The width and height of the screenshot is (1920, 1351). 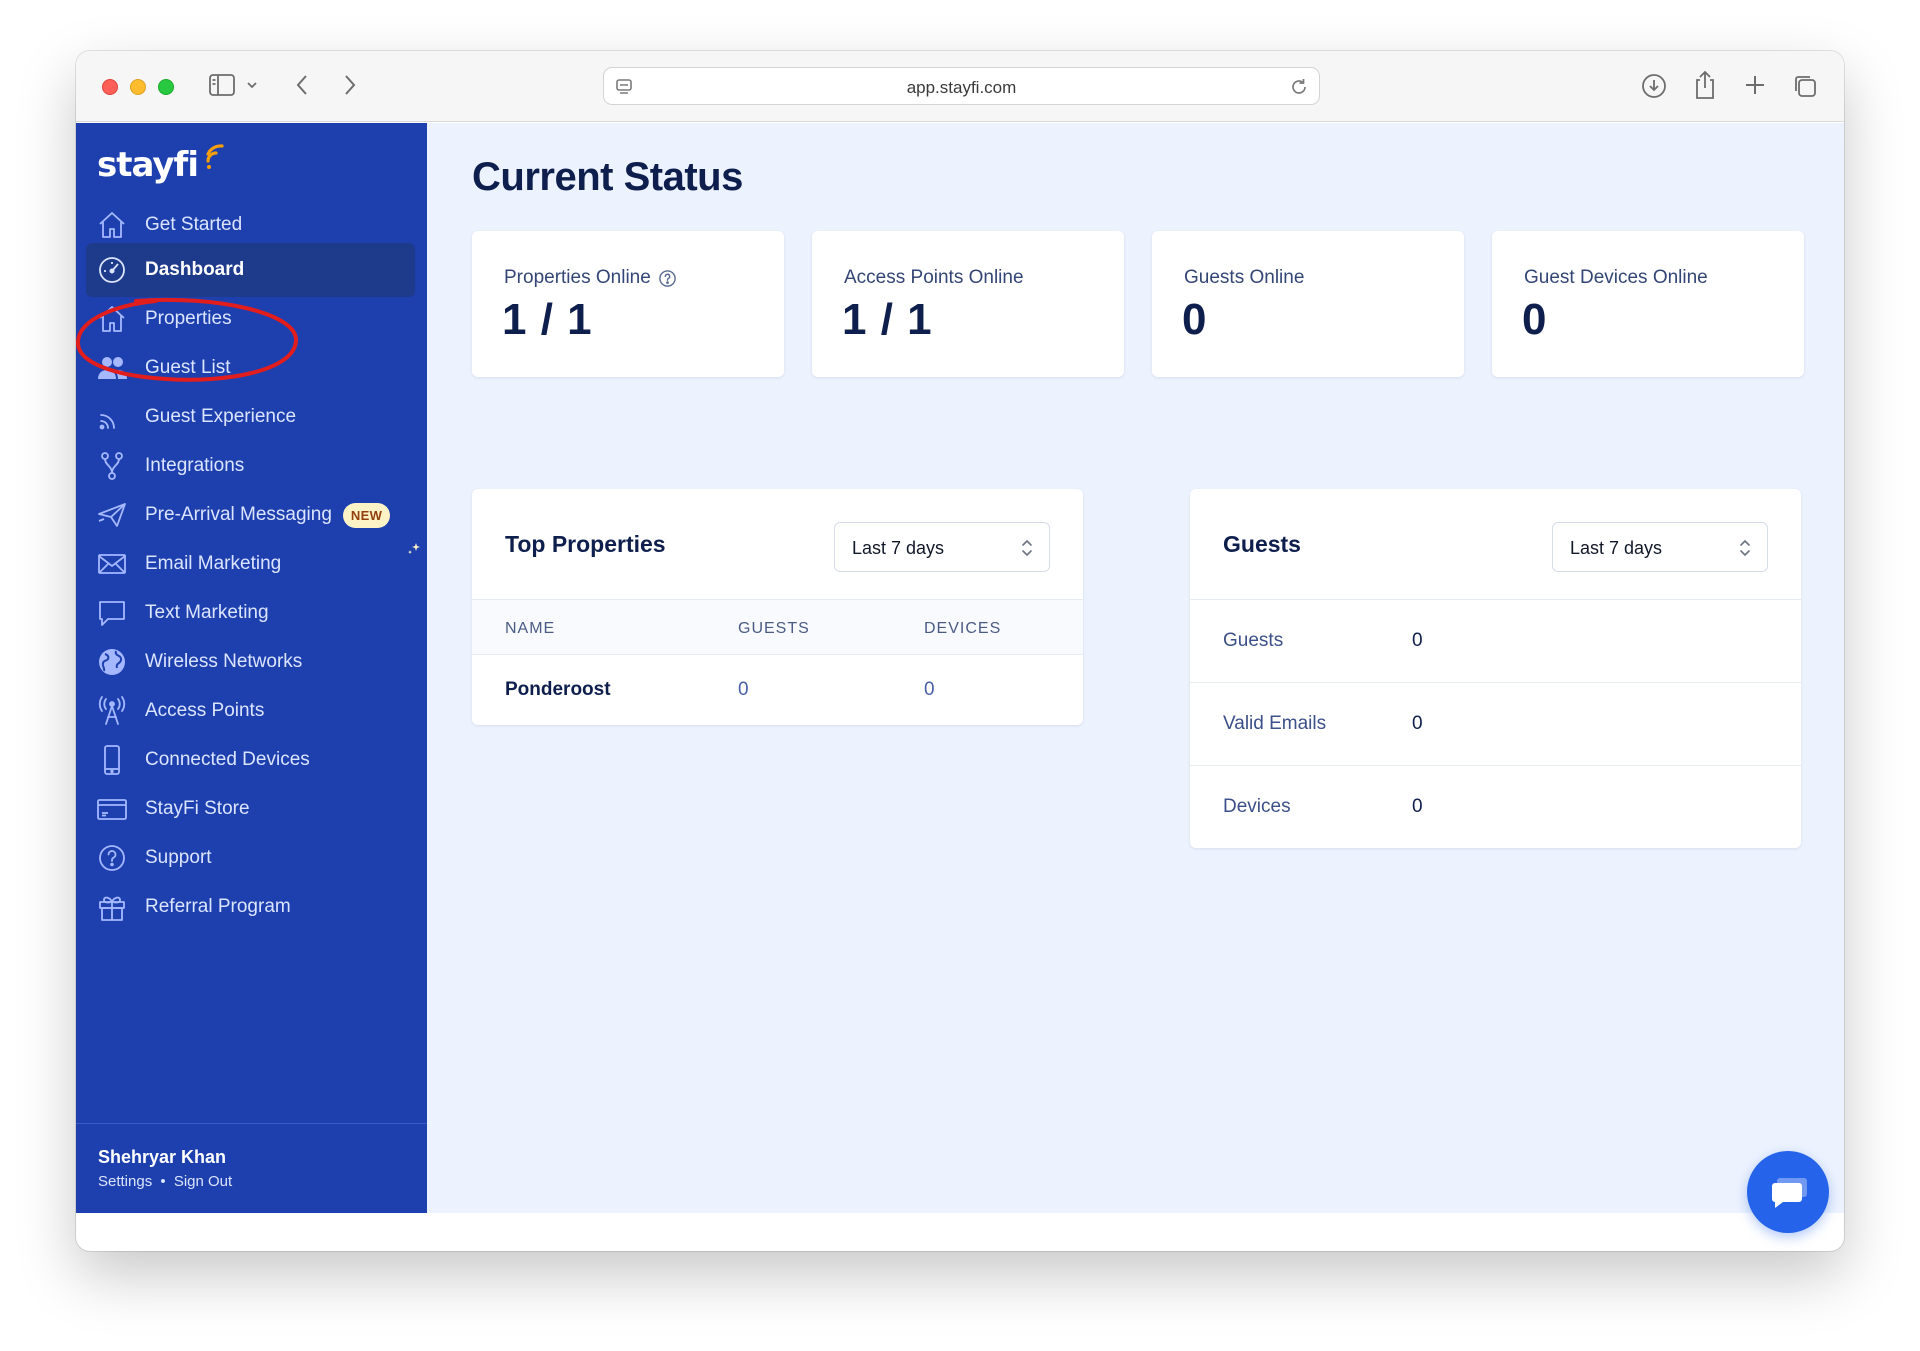 I want to click on sidebar-item-label: Support, so click(x=178, y=857).